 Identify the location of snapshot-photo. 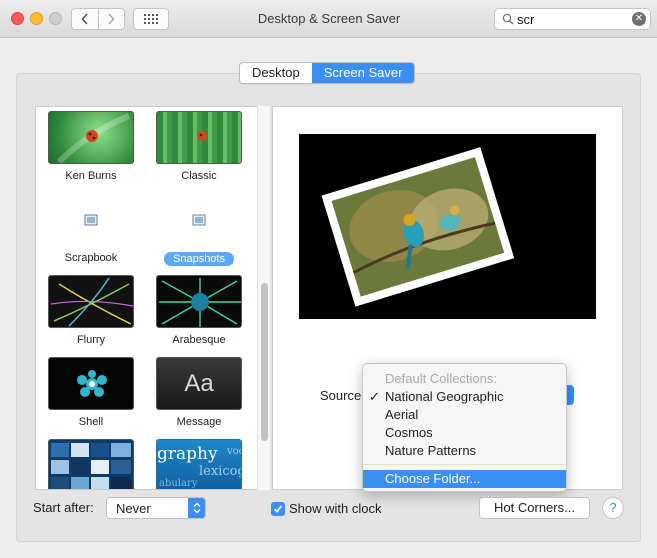
(418, 227).